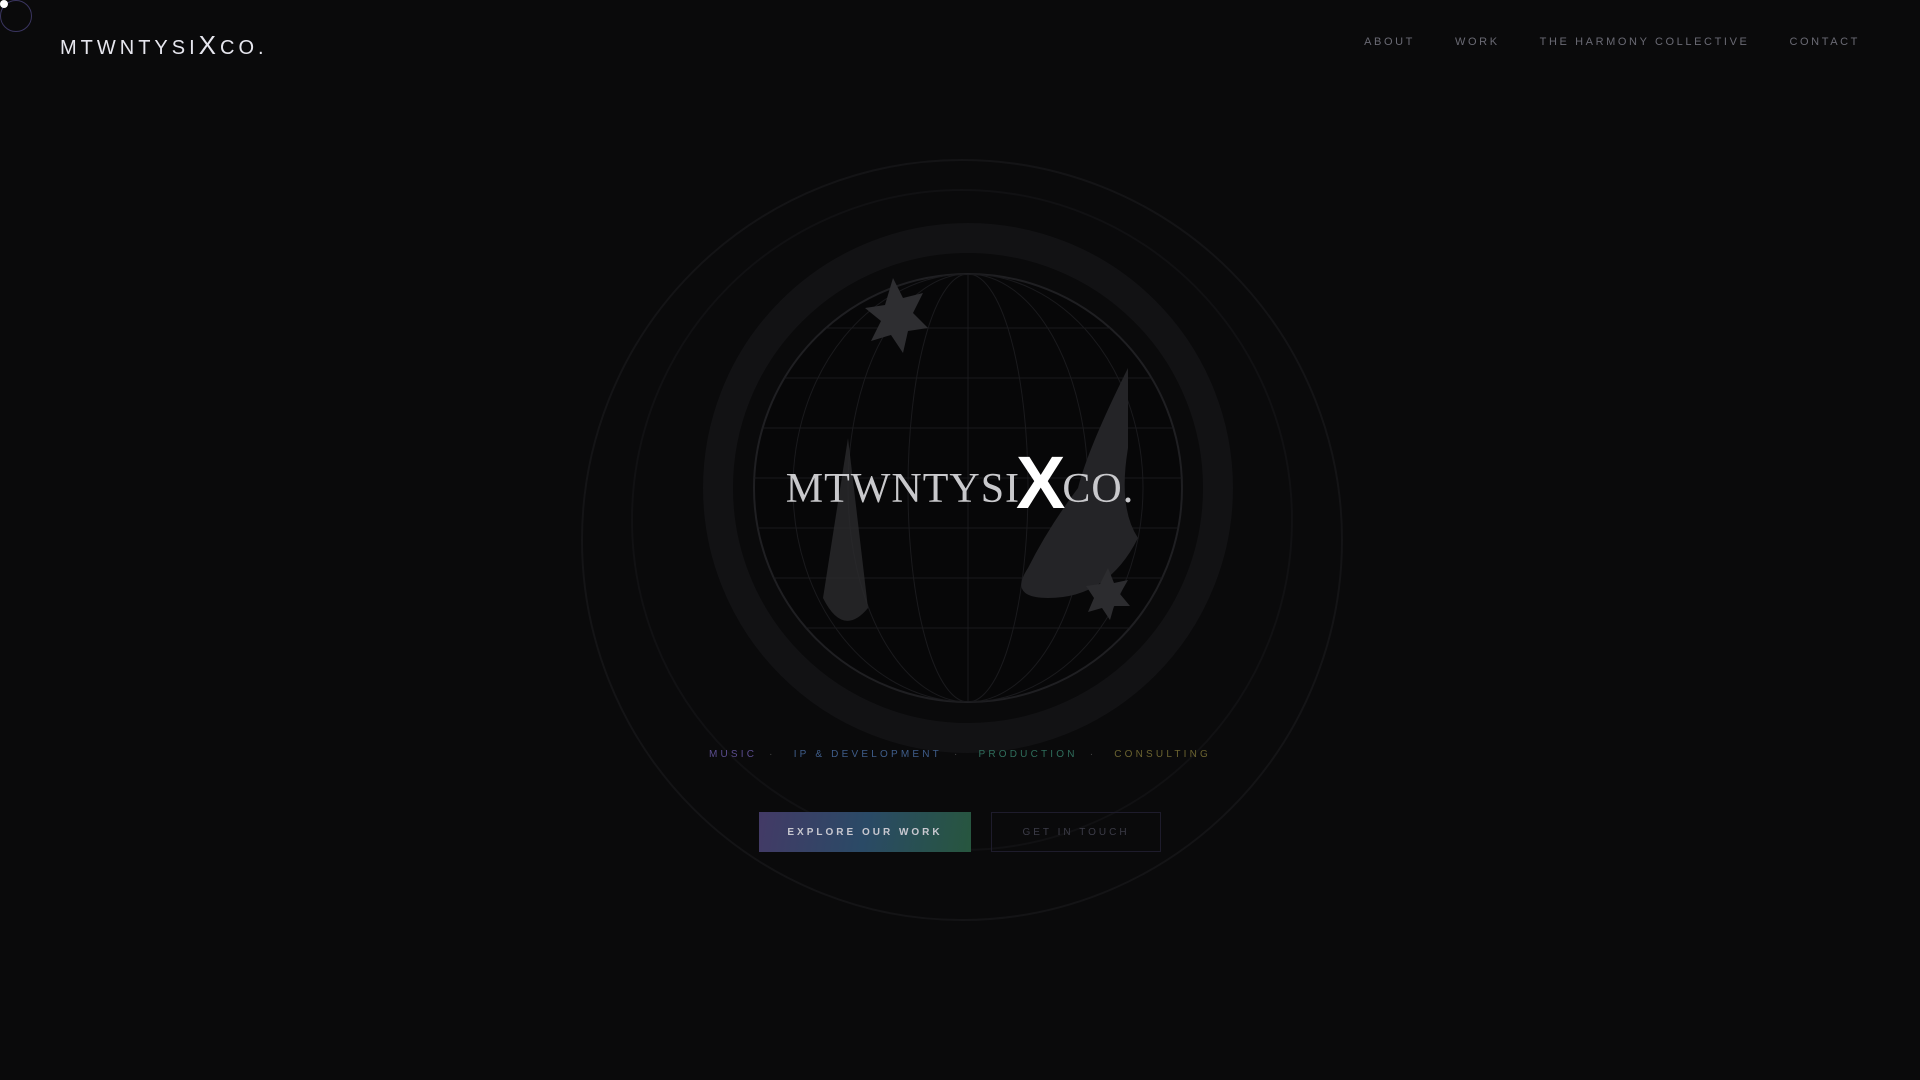 Image resolution: width=1920 pixels, height=1080 pixels. I want to click on service-music: MUSIC, so click(733, 754).